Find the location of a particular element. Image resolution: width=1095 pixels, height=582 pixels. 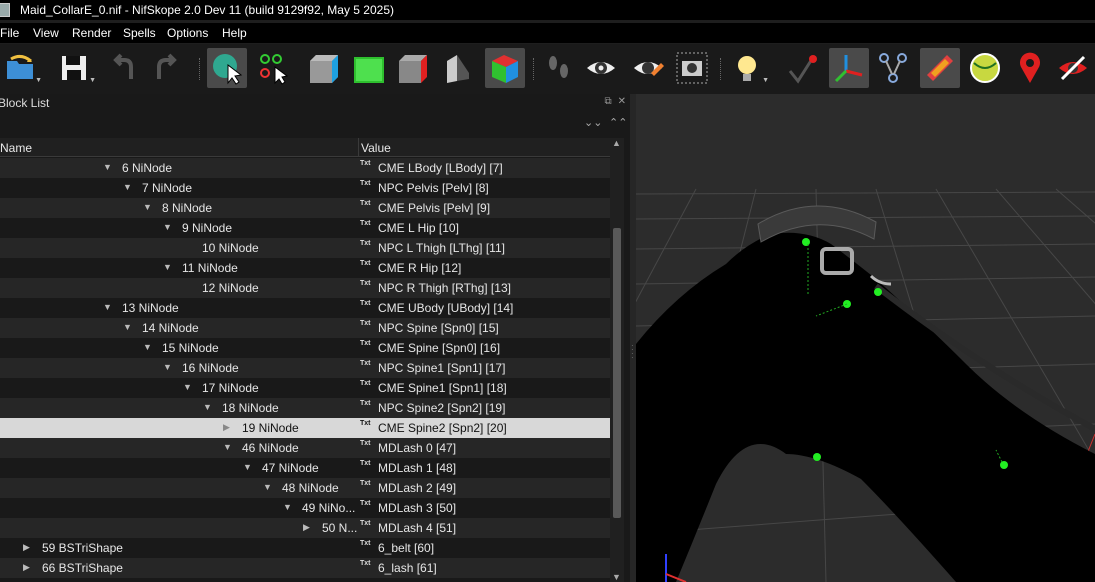

show-axes-button is located at coordinates (849, 68).